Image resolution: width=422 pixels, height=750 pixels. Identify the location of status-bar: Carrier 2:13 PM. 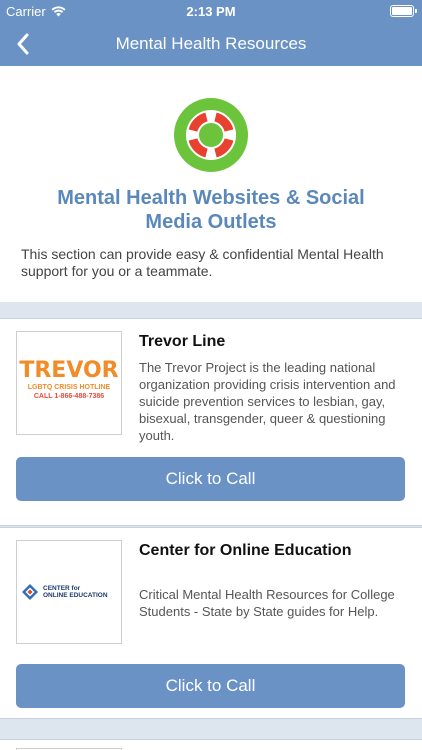
(211, 11).